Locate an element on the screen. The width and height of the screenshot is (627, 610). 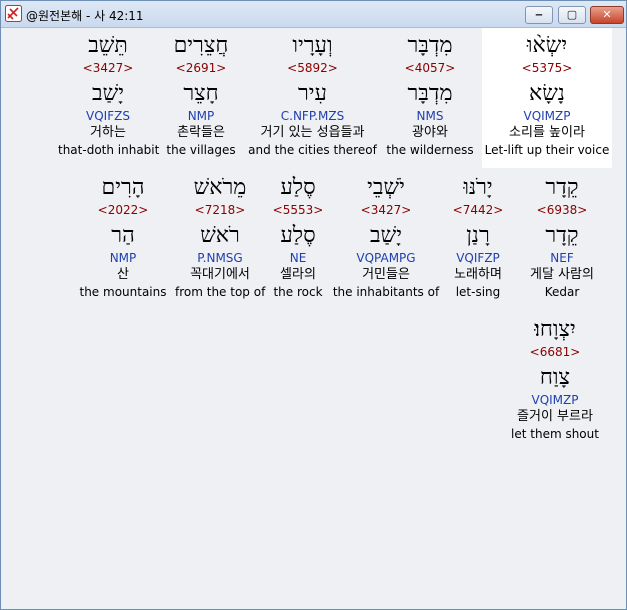
korean-gloss: 거민들은 is located at coordinates (386, 274).